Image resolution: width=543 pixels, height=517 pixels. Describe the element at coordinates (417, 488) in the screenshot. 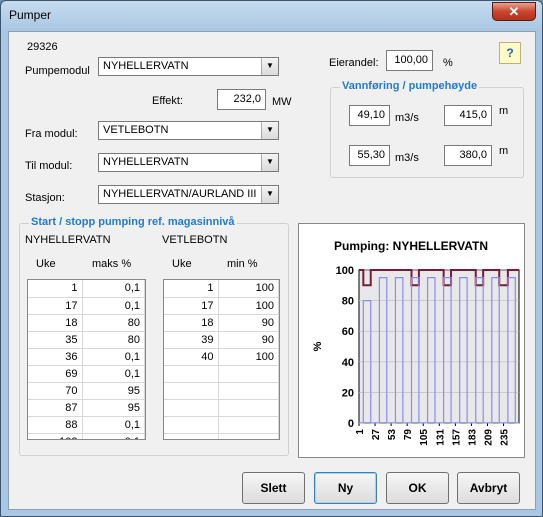

I see `ok-button: OK` at that location.